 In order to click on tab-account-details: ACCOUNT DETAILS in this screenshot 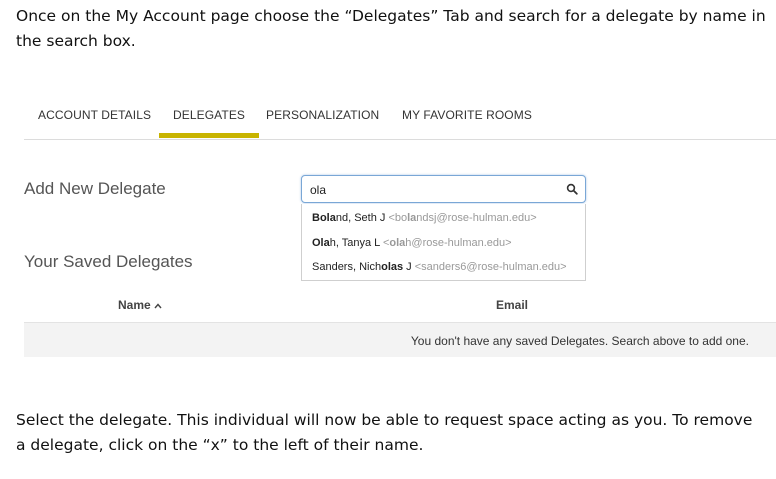, I will do `click(94, 115)`.